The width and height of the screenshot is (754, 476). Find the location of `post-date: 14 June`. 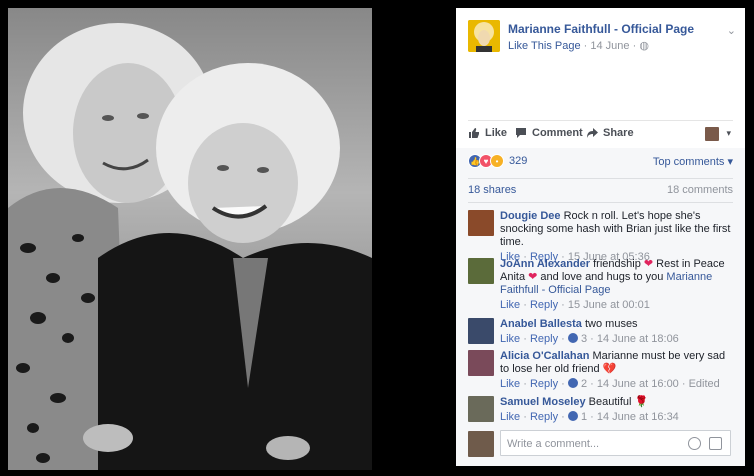

post-date: 14 June is located at coordinates (609, 46).